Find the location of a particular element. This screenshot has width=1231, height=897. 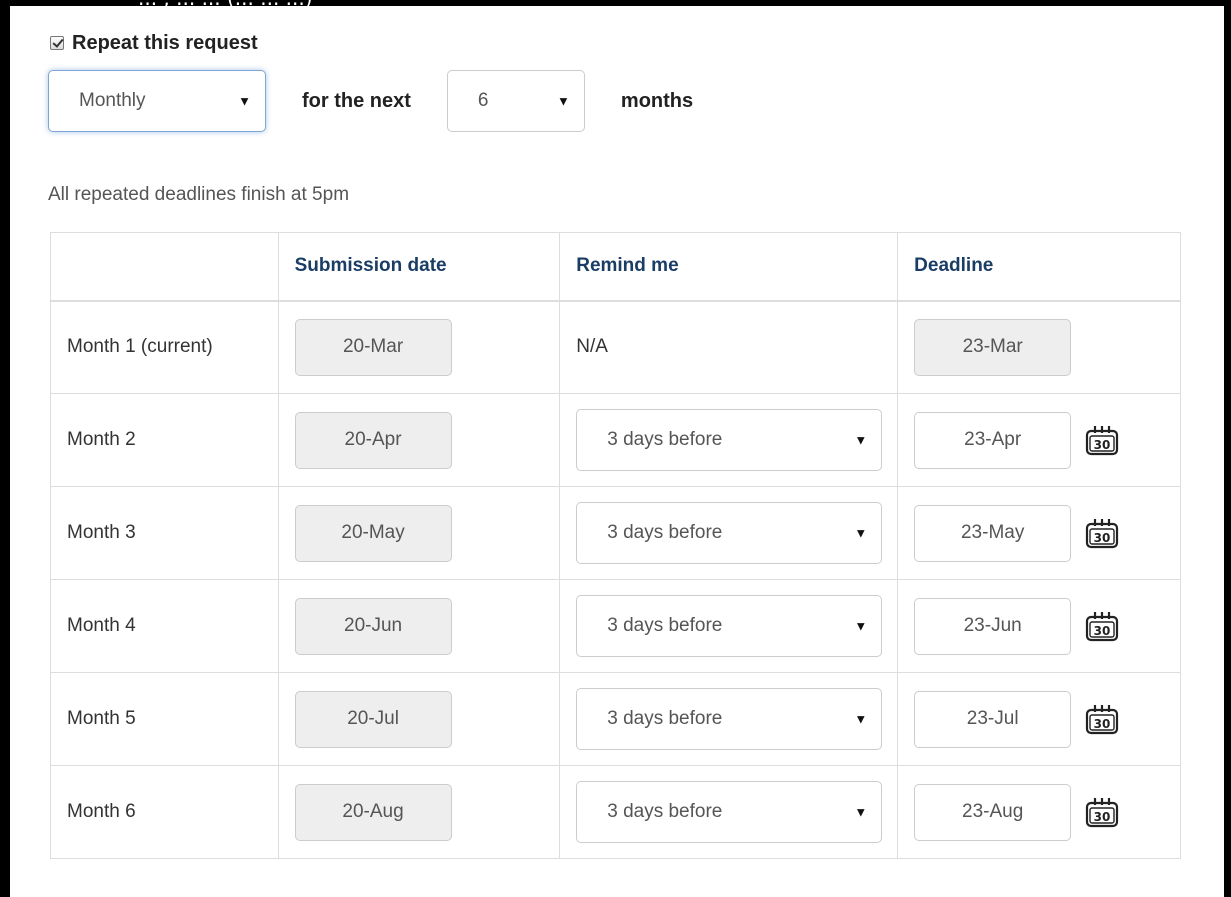

deadline-wrapper: 23-Jul 30 is located at coordinates (1046, 719).